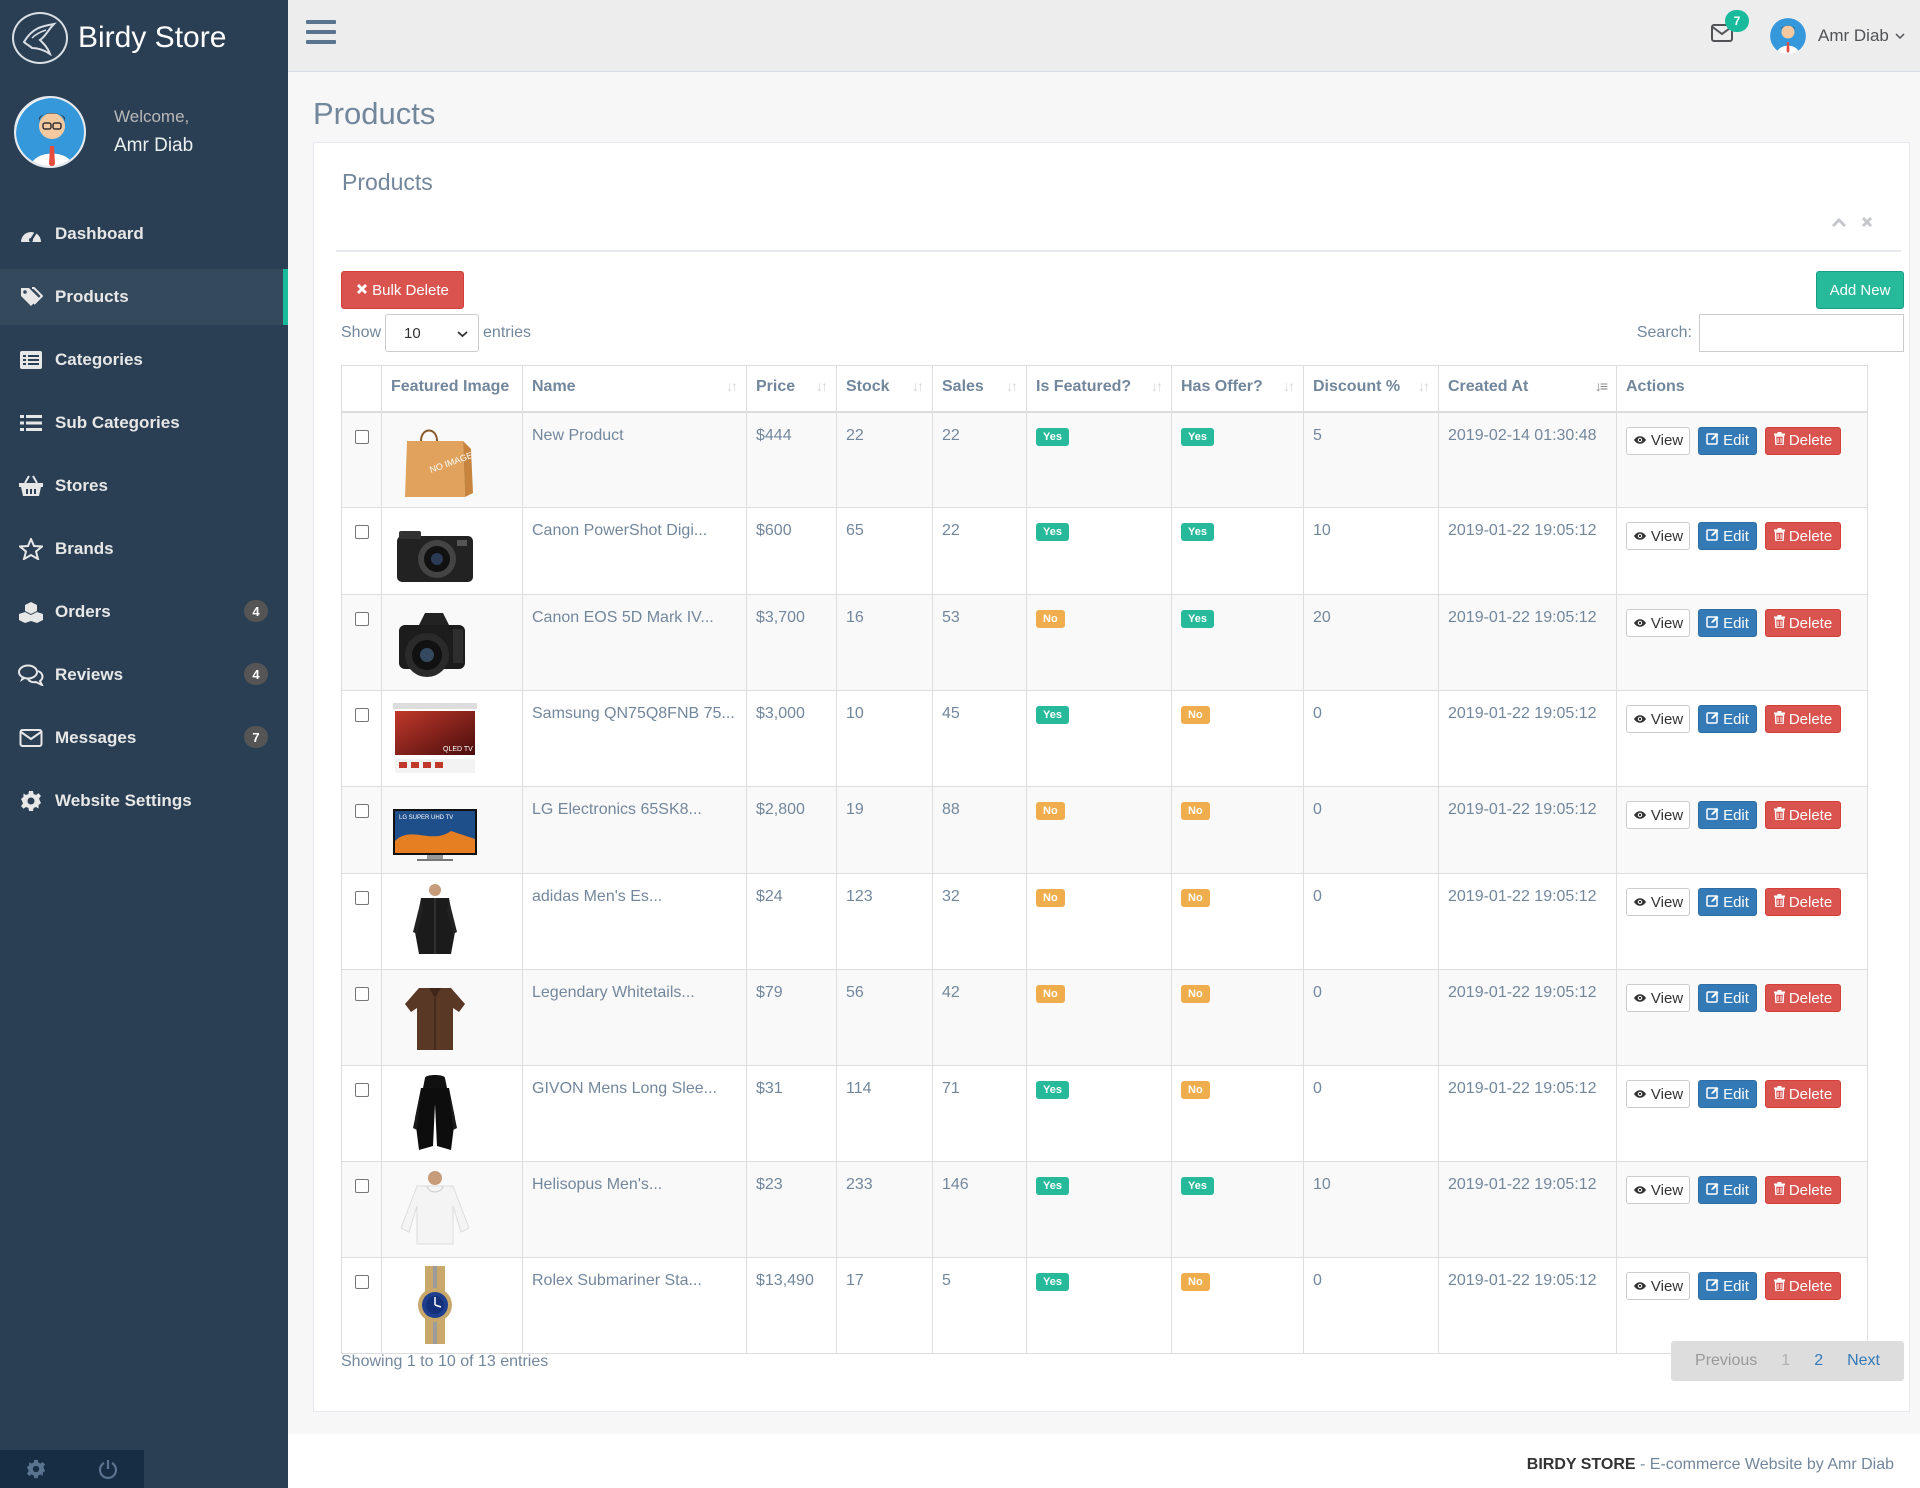  Describe the element at coordinates (452, 642) in the screenshot. I see `featured-image-cell` at that location.